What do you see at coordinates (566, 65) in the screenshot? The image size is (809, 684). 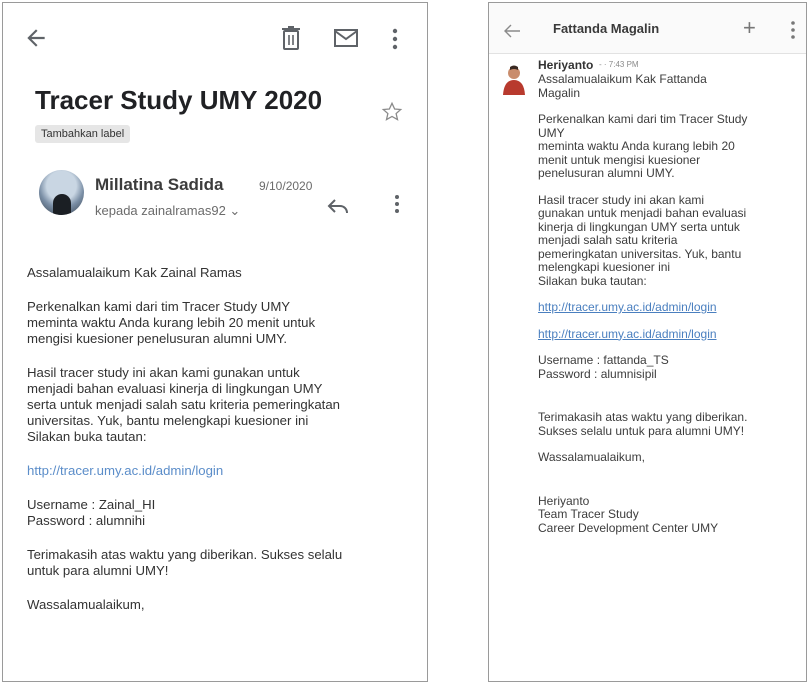 I see `sender-name: Heriyanto` at bounding box center [566, 65].